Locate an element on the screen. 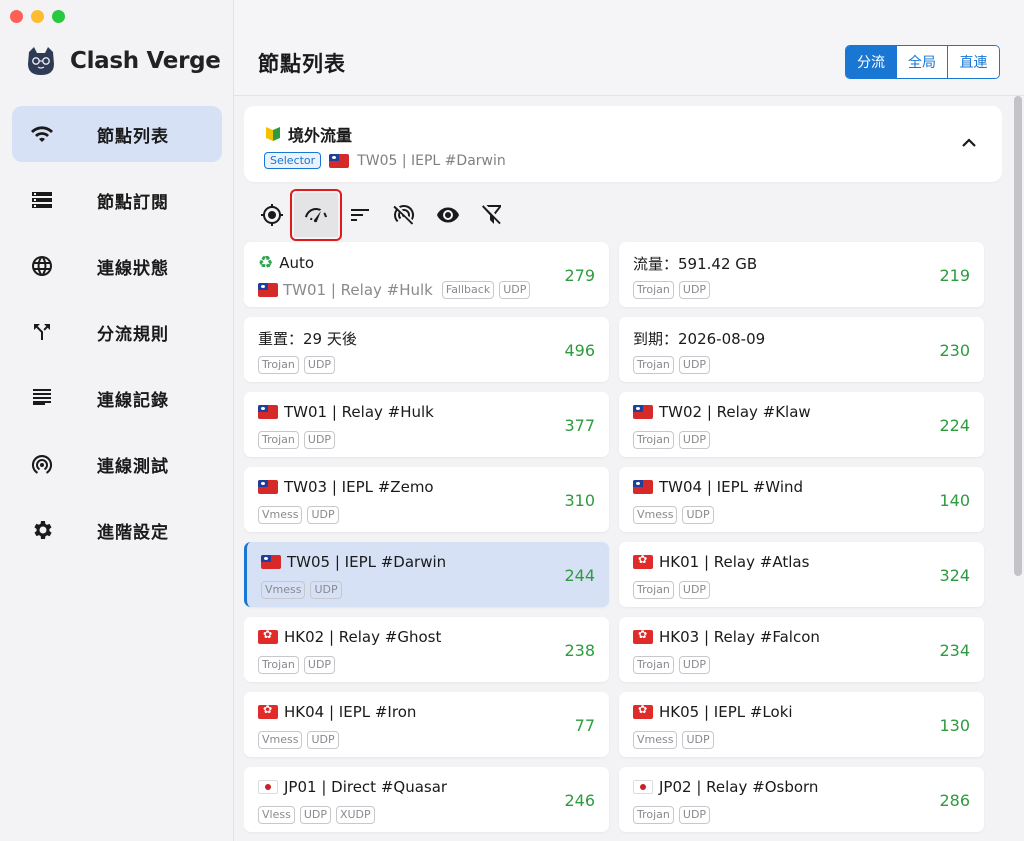 Image resolution: width=1024 pixels, height=841 pixels. mode-button-2: 直連 is located at coordinates (973, 62).